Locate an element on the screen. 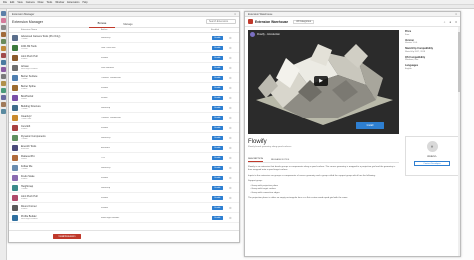  extension-row: 1001 Bit Tools 1001bit Goh Chun Hee Enable ⚙ is located at coordinates (124, 48).